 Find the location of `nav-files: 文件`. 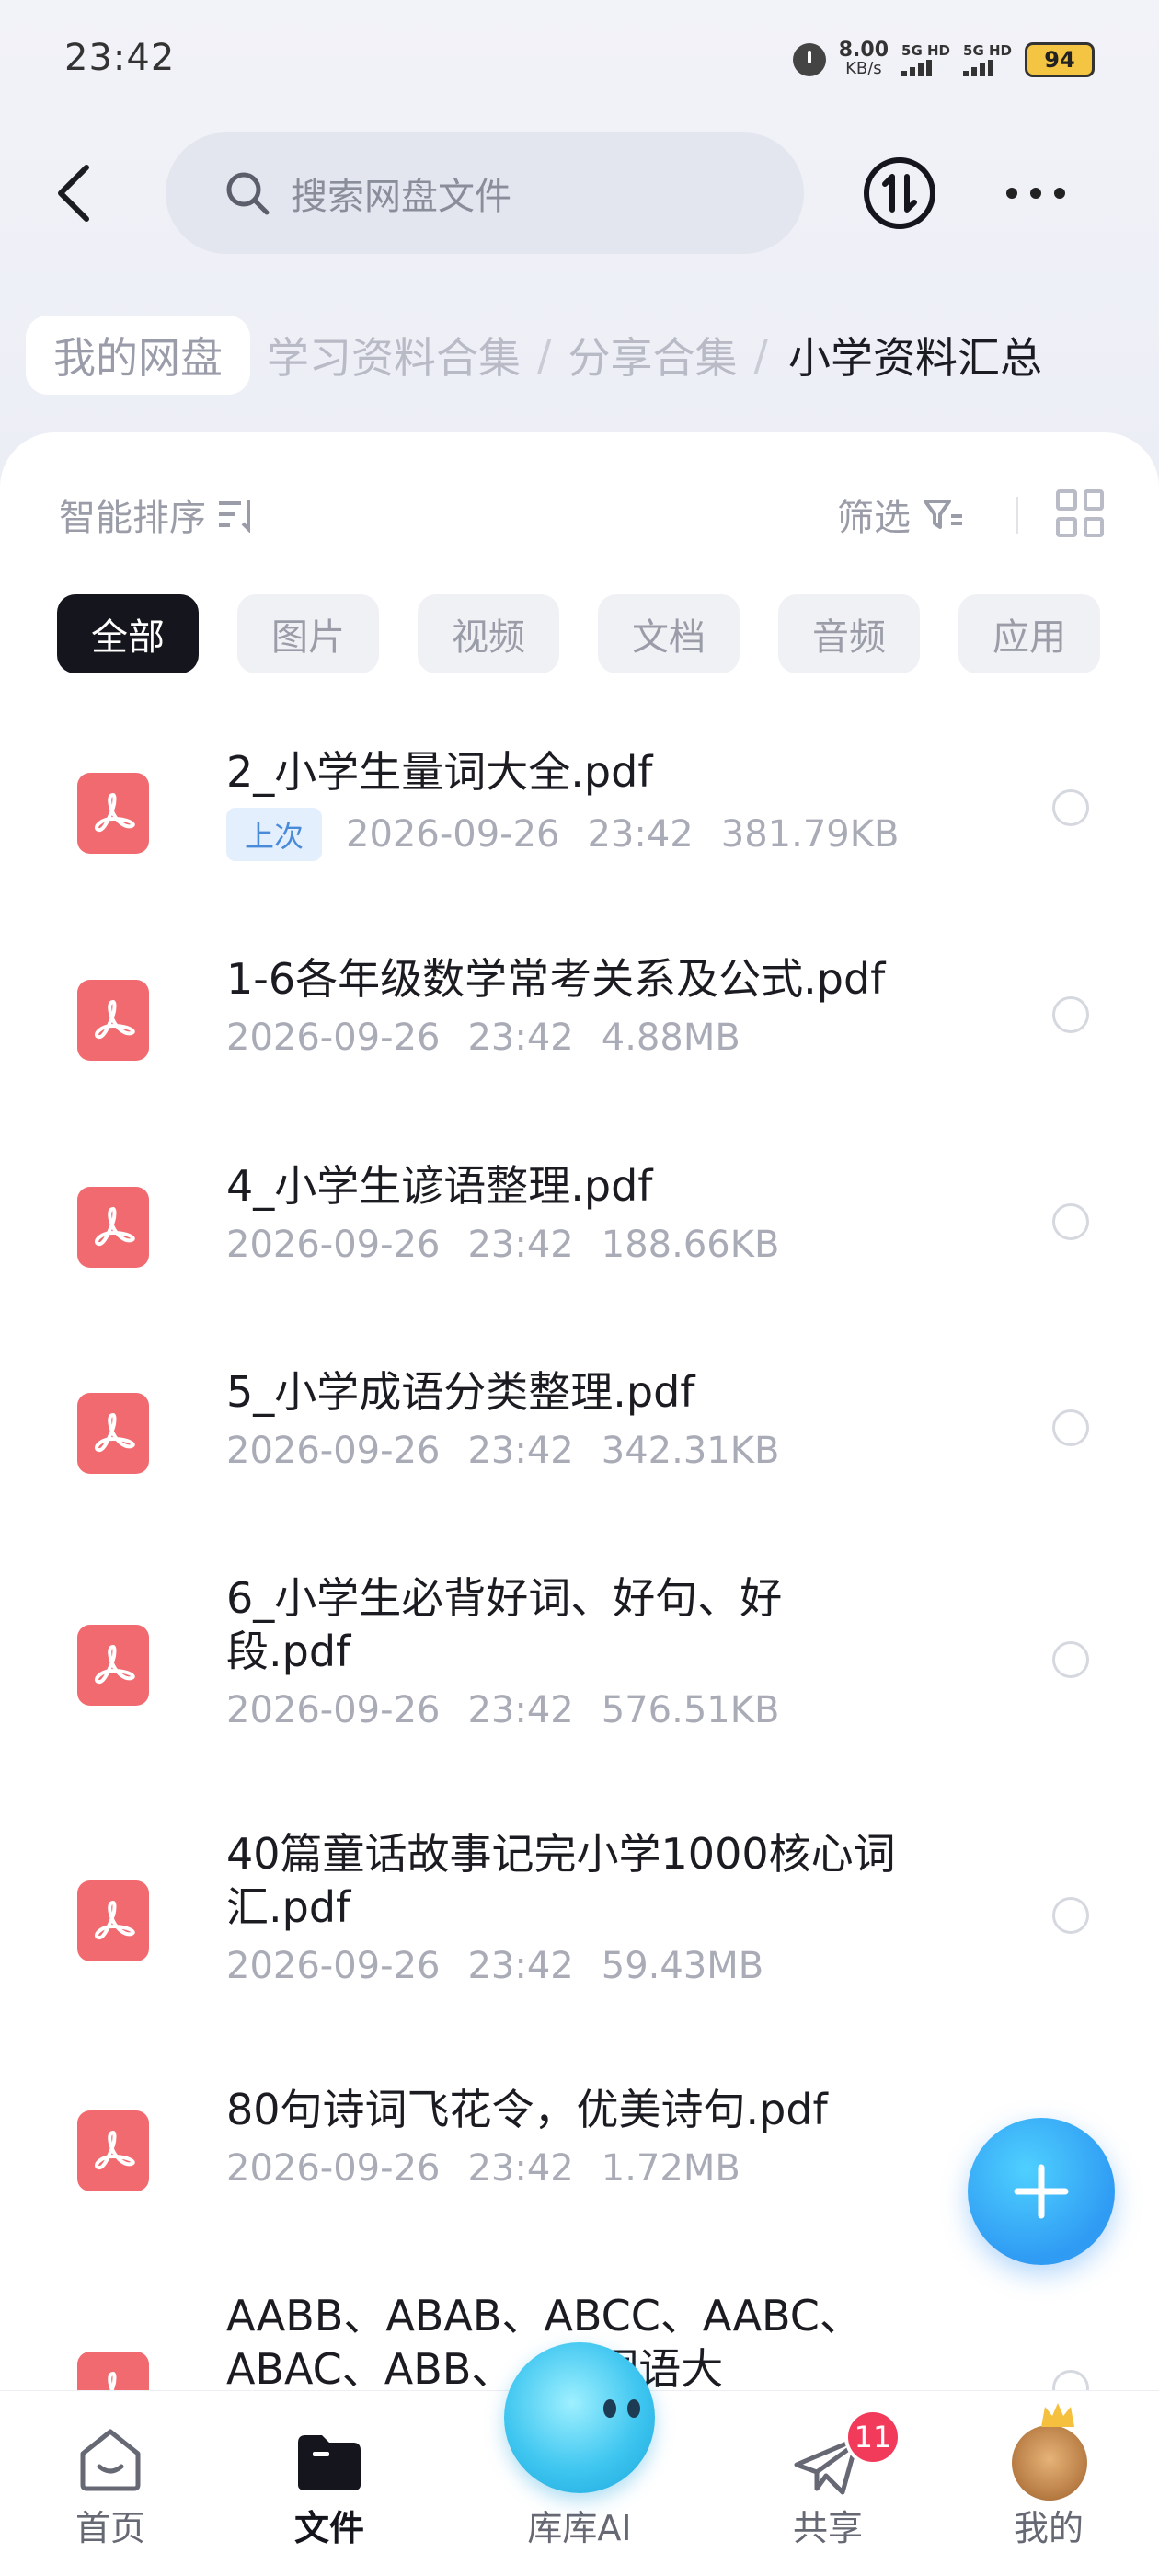

nav-files: 文件 is located at coordinates (329, 2483).